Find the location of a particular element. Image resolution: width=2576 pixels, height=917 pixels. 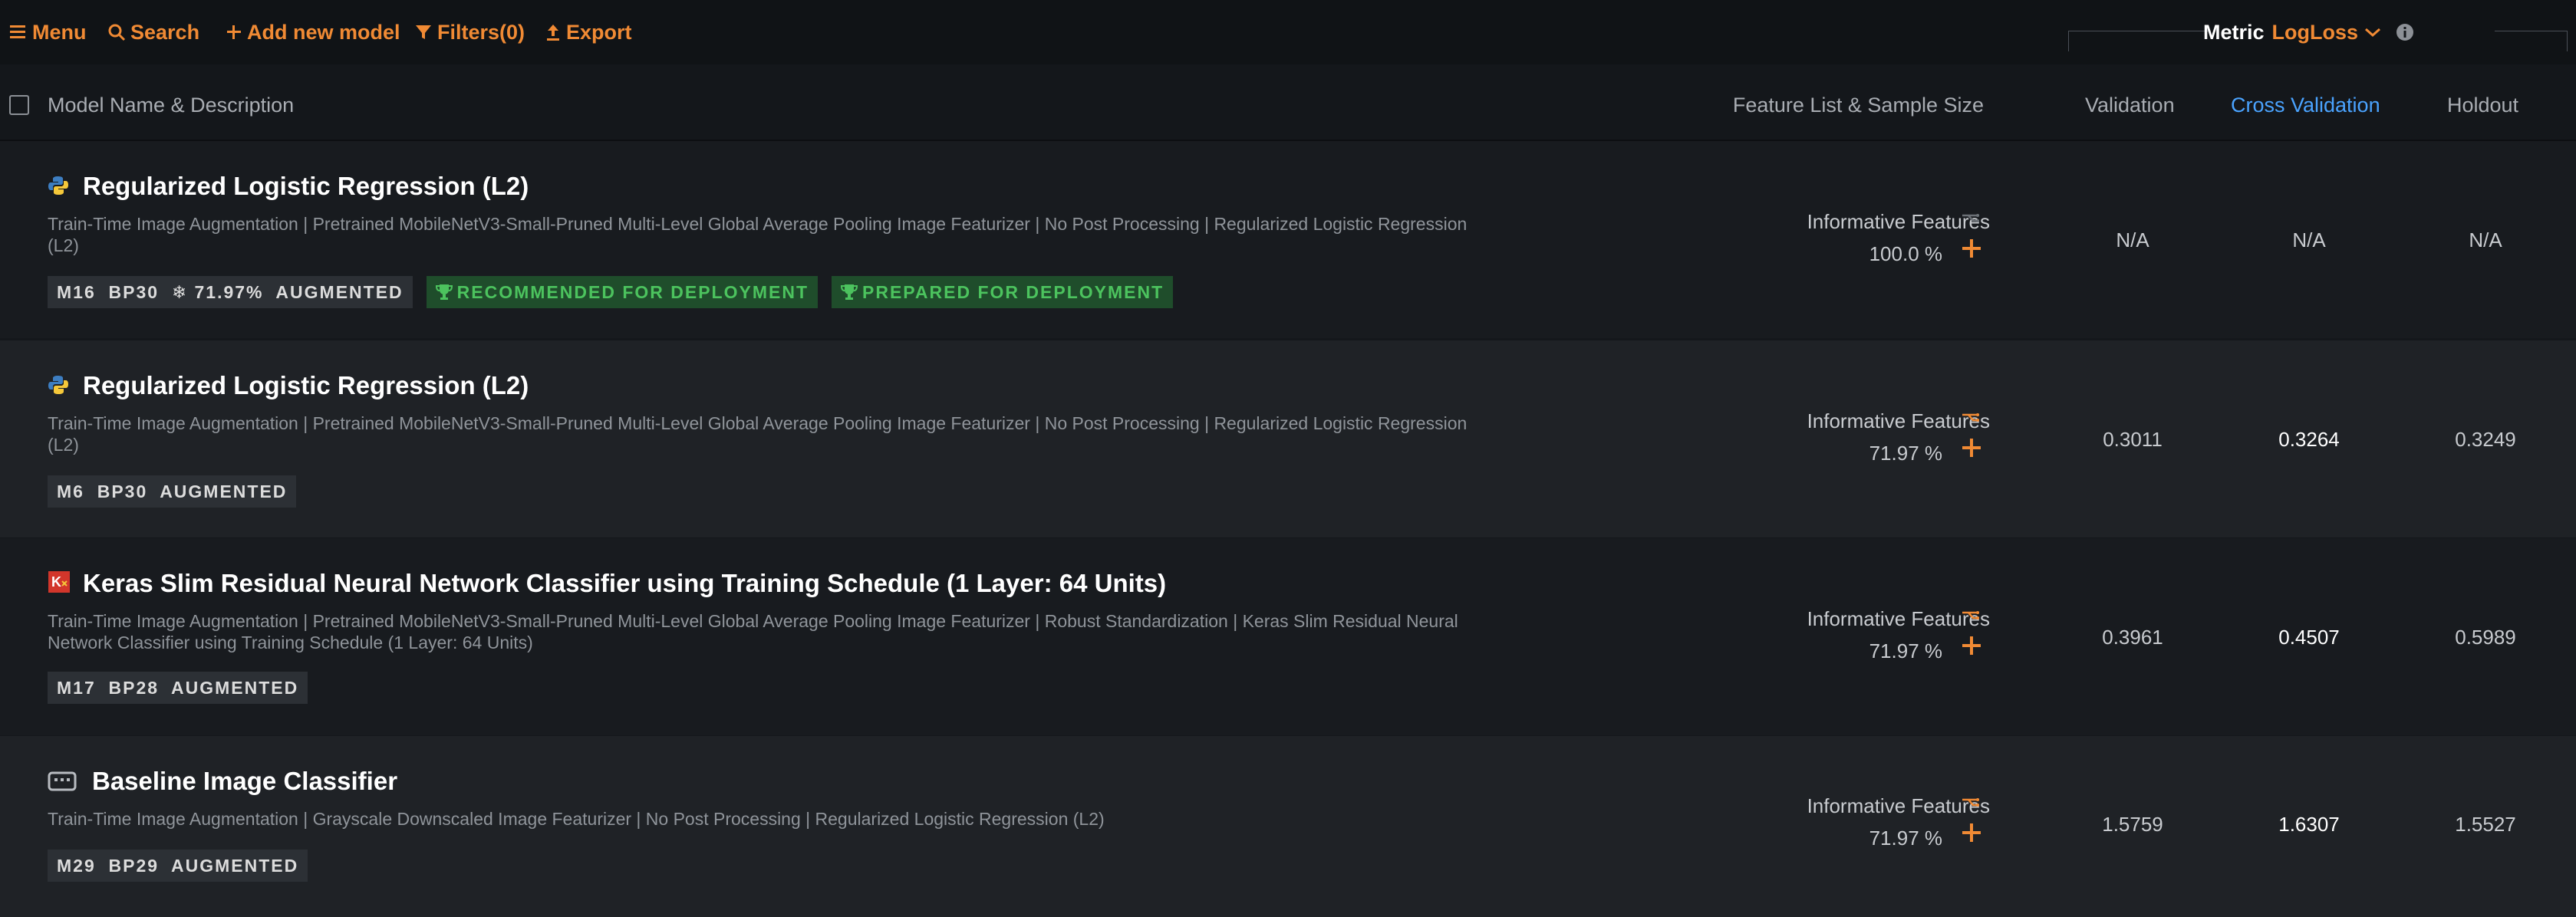

holdout-score: 0.3249 is located at coordinates (2485, 440).